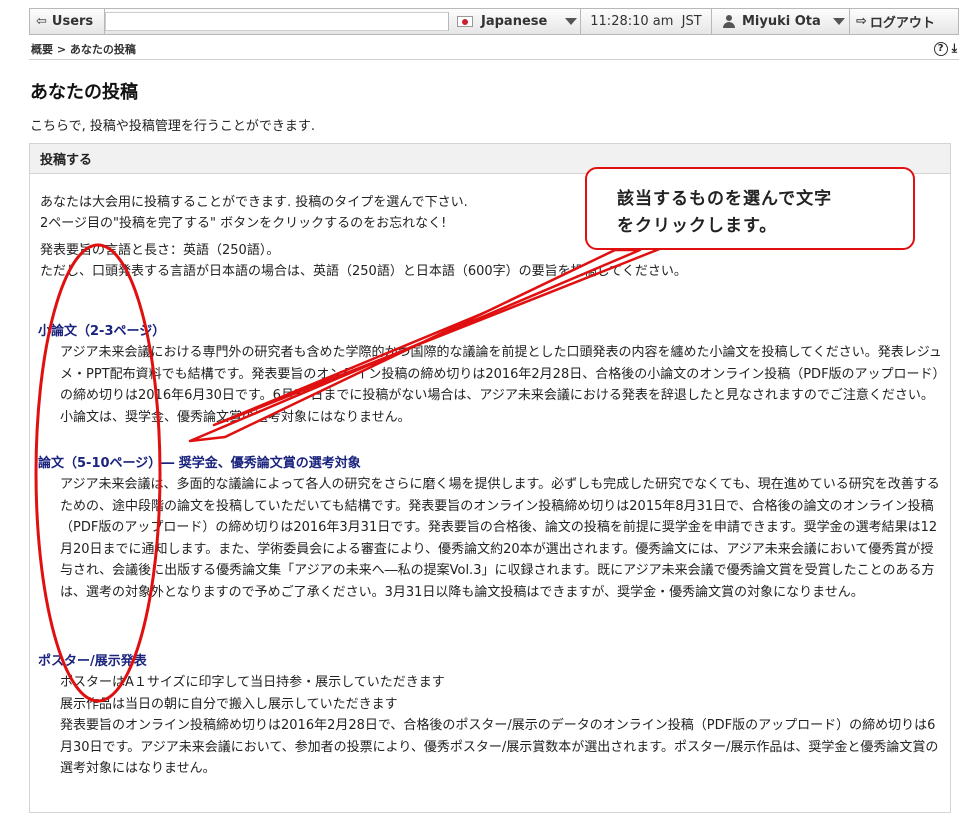 The width and height of the screenshot is (966, 833). I want to click on user-name: Miyuki Ota, so click(781, 21).